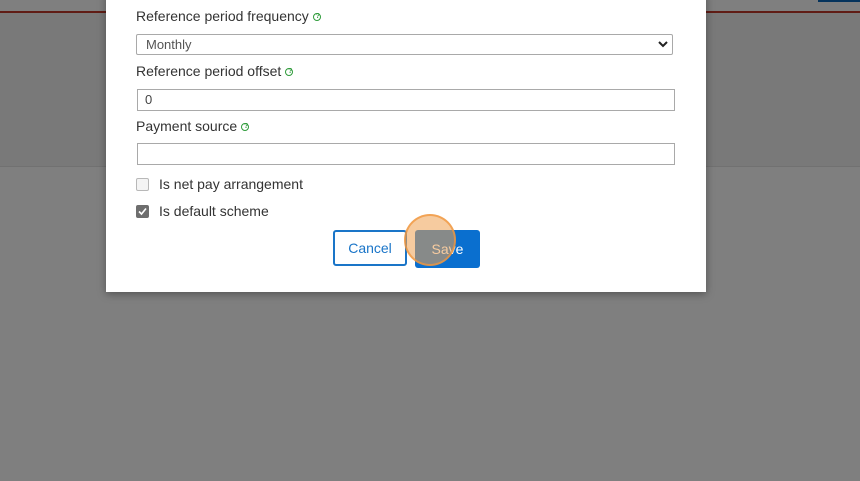  I want to click on save-button: Save, so click(447, 249).